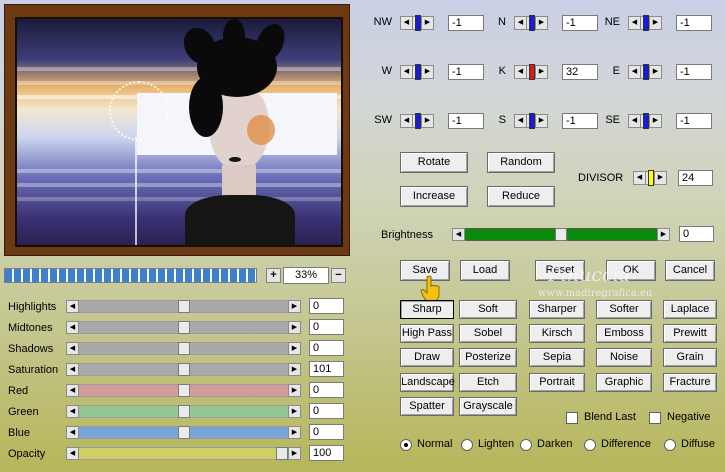 This screenshot has height=472, width=725. Describe the element at coordinates (557, 309) in the screenshot. I see `preset-sharper-button: Sharper` at that location.